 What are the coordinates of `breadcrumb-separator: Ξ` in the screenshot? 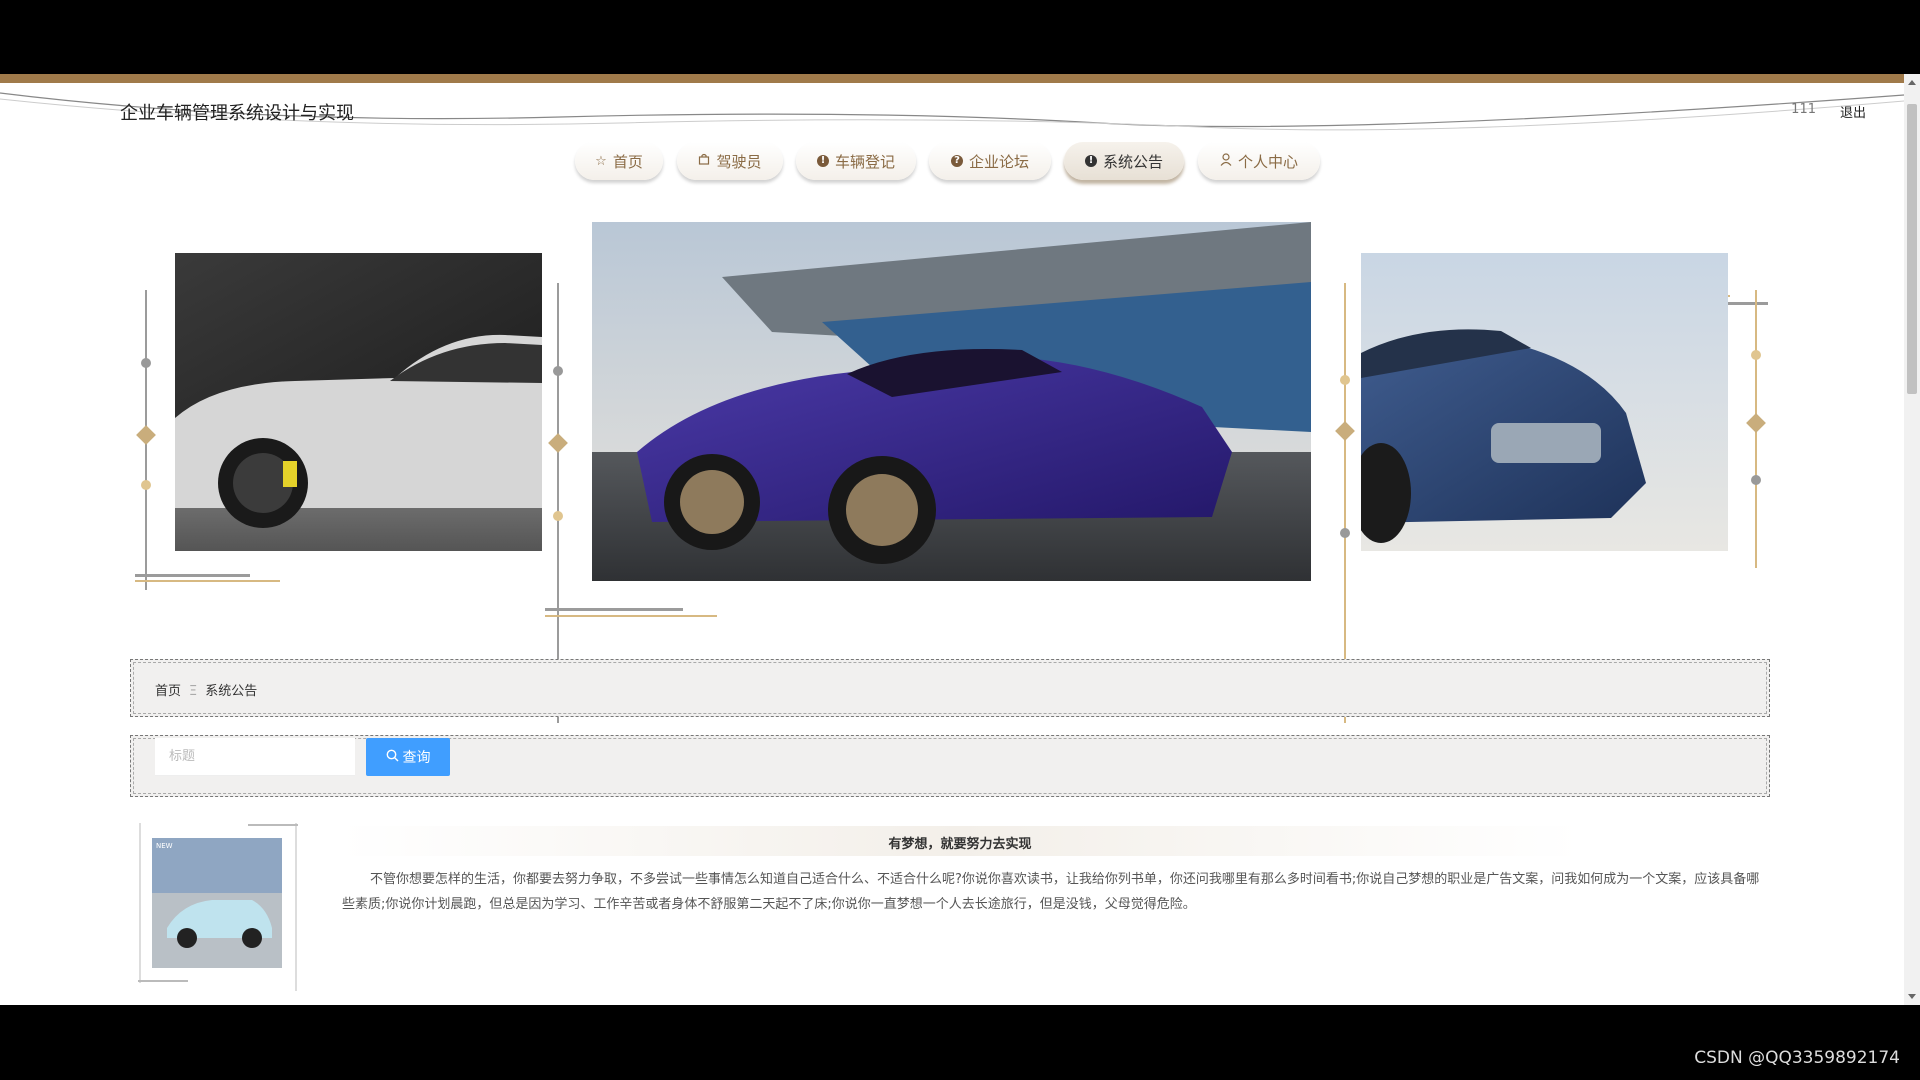 It's located at (193, 691).